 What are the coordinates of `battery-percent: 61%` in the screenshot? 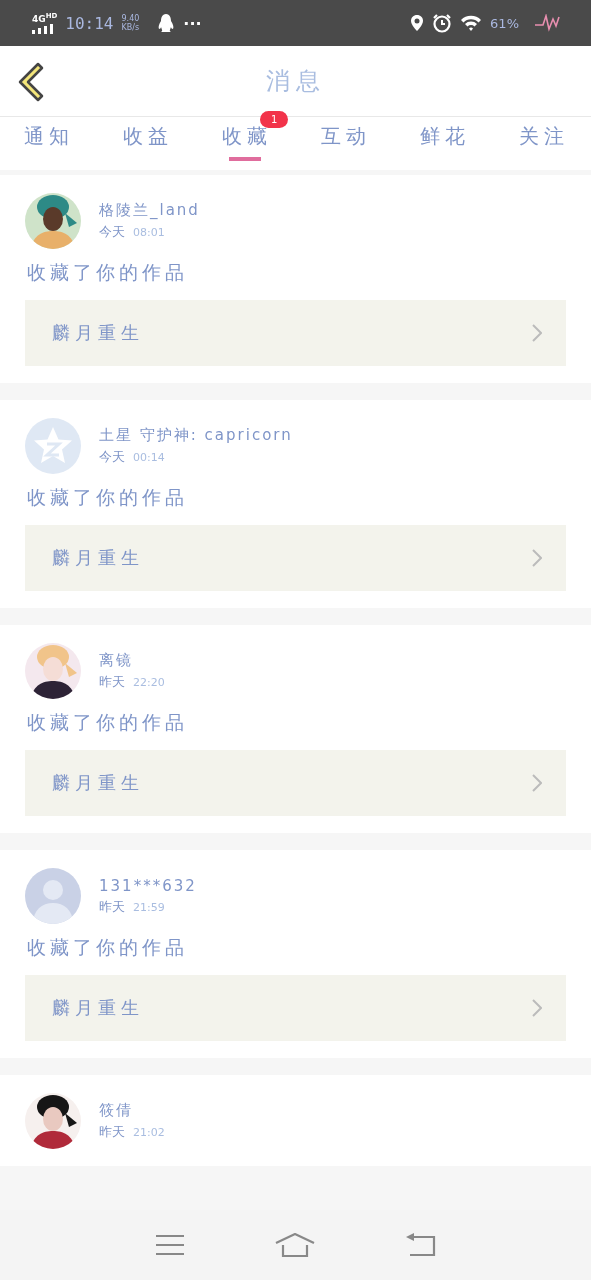 It's located at (504, 23).